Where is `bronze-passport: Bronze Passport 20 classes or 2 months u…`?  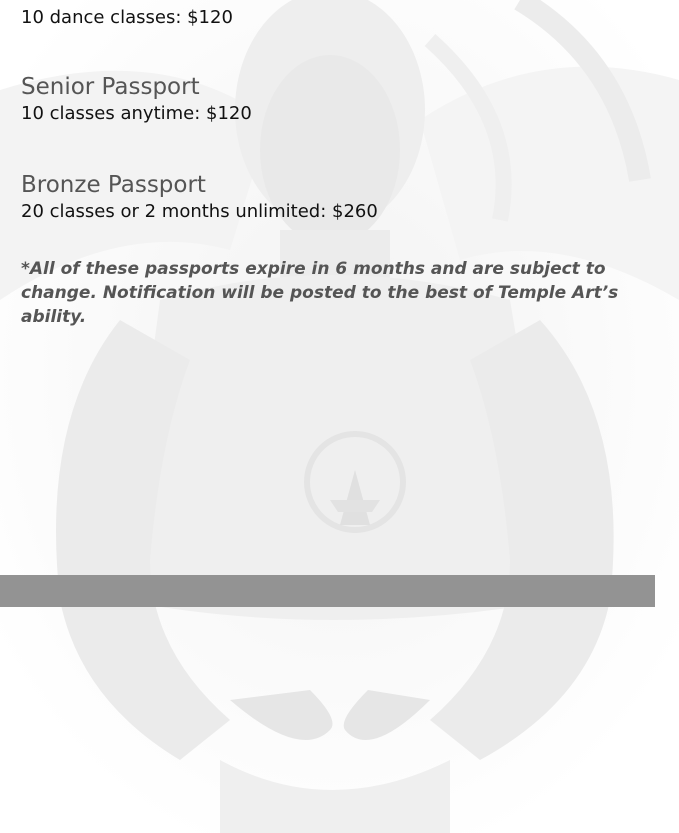 bronze-passport: Bronze Passport 20 classes or 2 months u… is located at coordinates (199, 198).